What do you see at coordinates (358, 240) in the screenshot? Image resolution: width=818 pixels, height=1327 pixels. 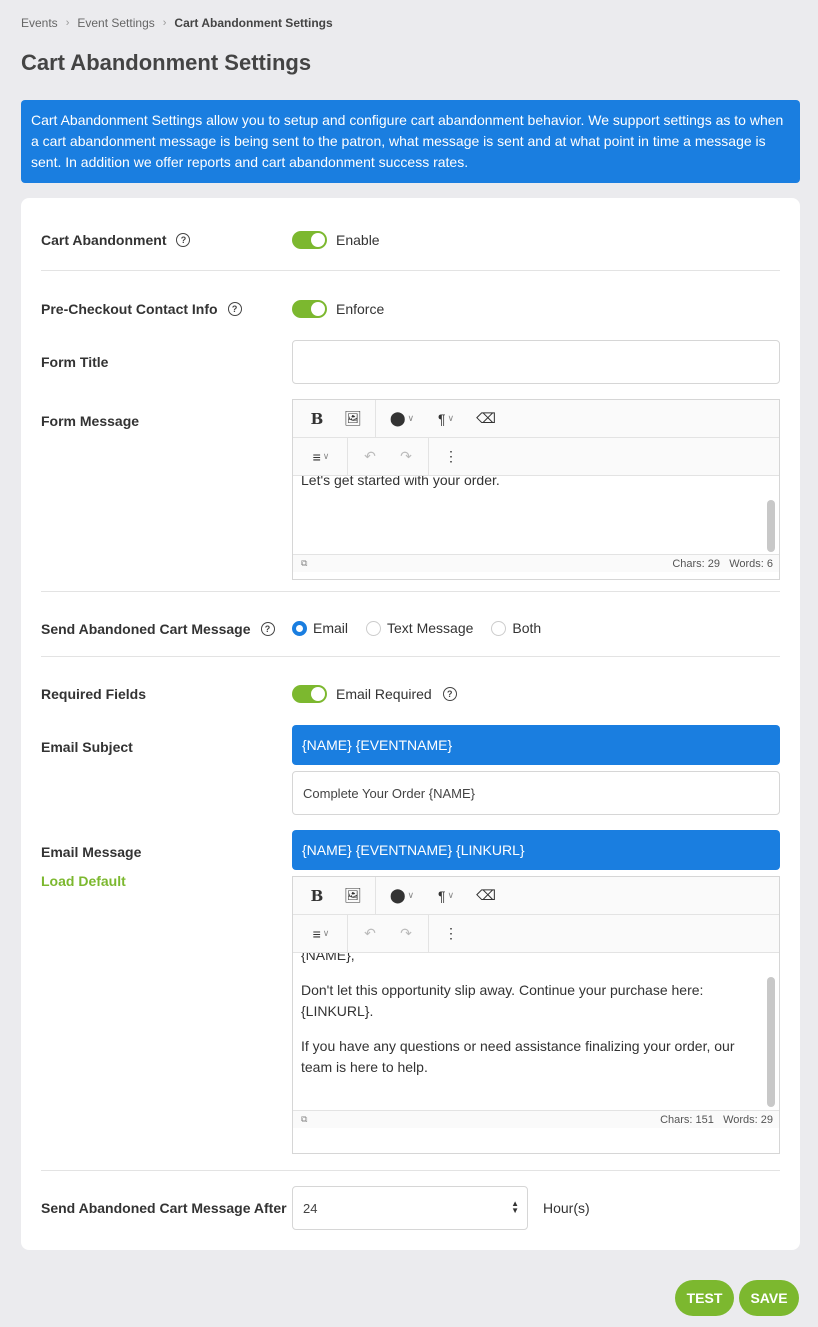 I see `cart-abandonment-toggle-label: Enable` at bounding box center [358, 240].